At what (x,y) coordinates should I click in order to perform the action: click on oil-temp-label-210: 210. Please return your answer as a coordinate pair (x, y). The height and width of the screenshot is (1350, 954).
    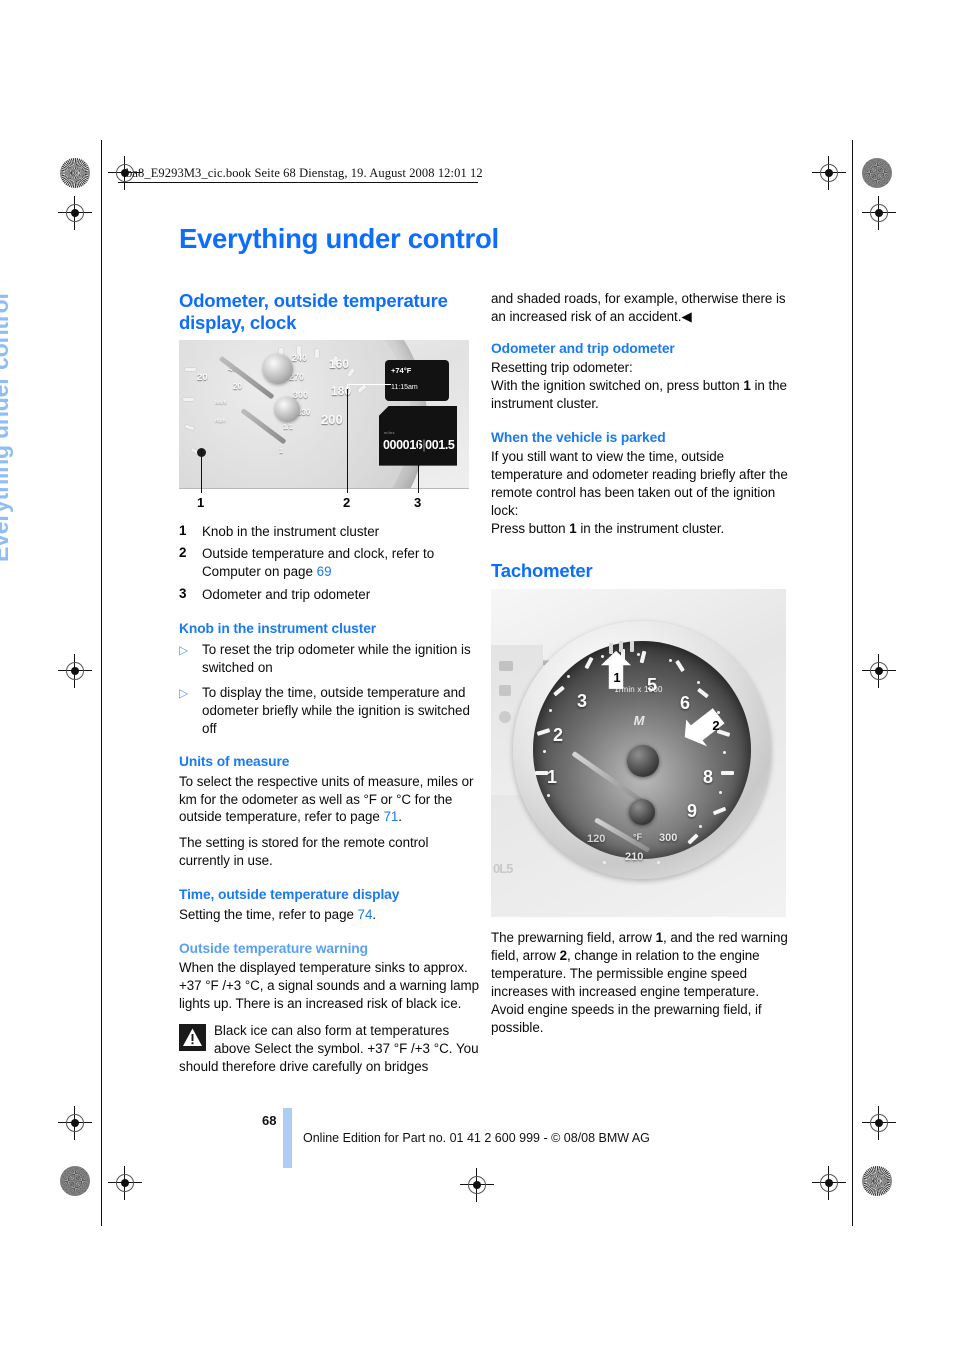
    Looking at the image, I should click on (634, 856).